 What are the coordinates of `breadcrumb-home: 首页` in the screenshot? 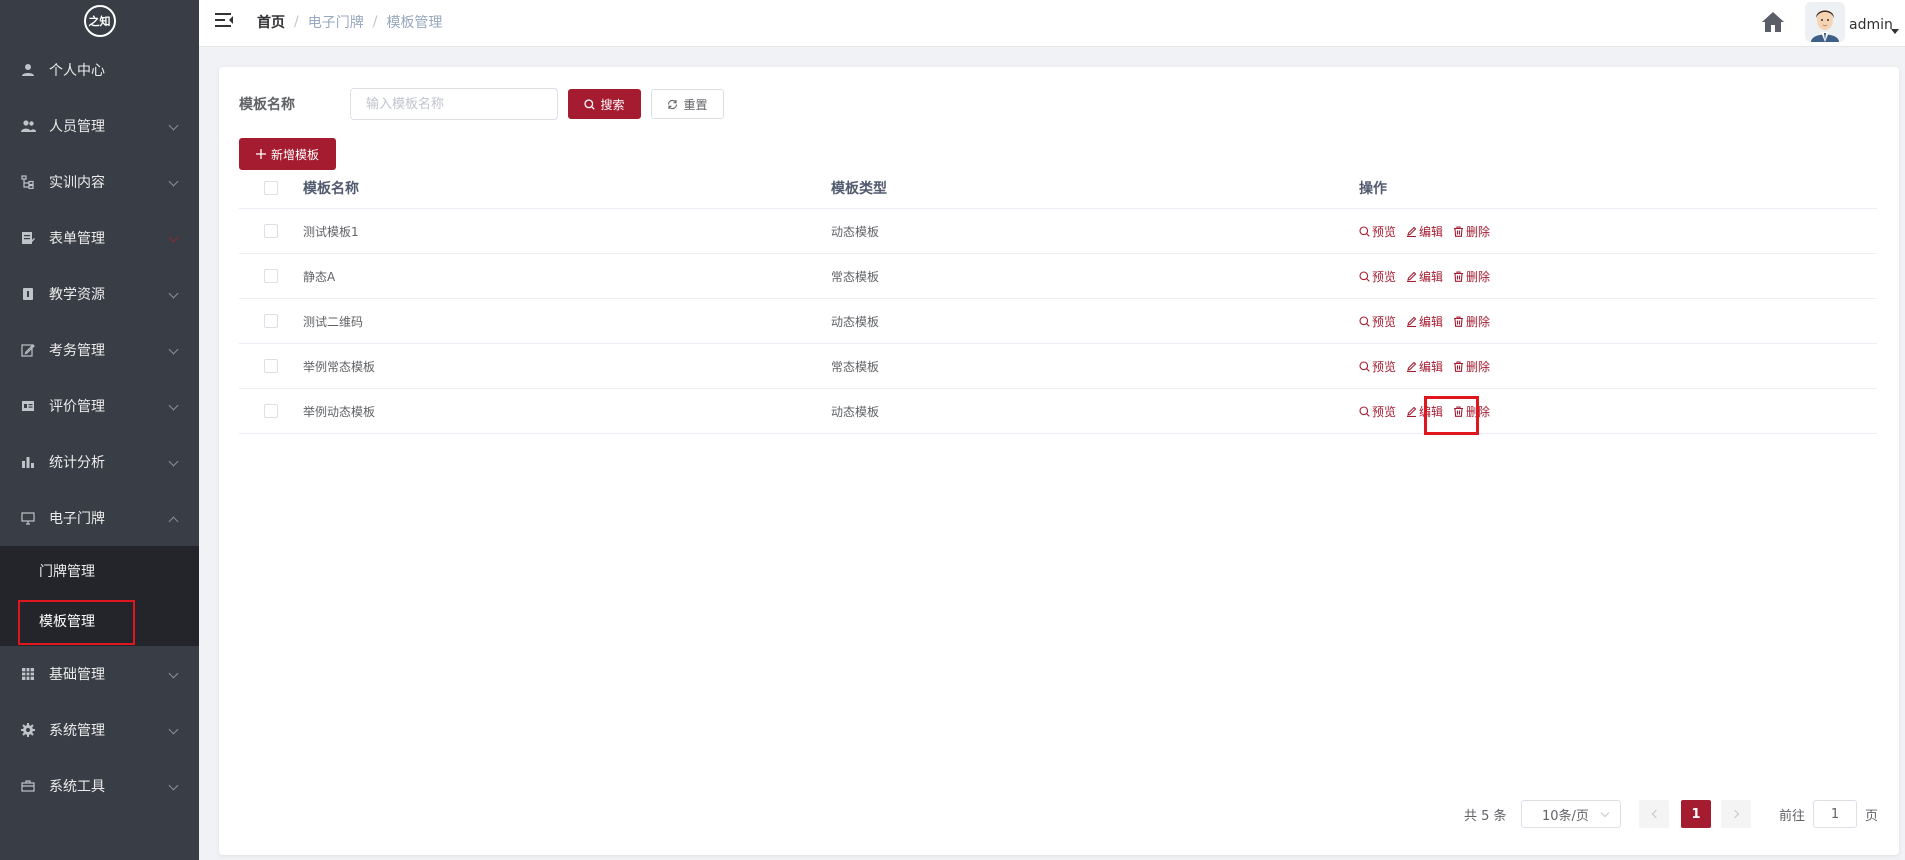 It's located at (271, 22).